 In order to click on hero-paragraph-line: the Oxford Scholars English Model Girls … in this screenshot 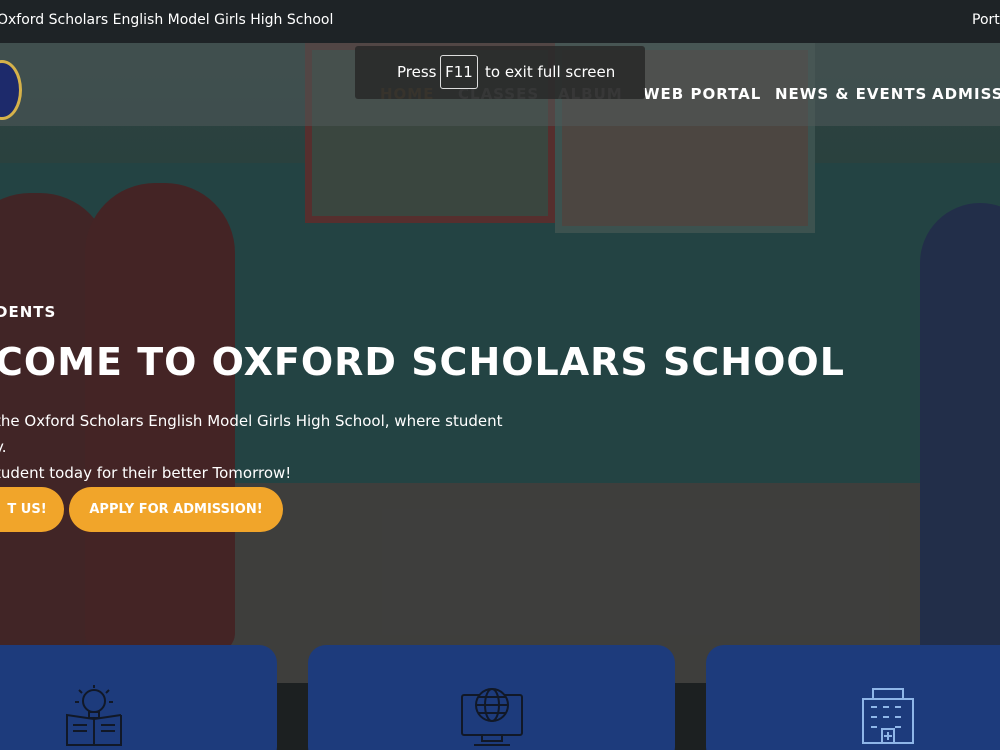, I will do `click(251, 421)`.